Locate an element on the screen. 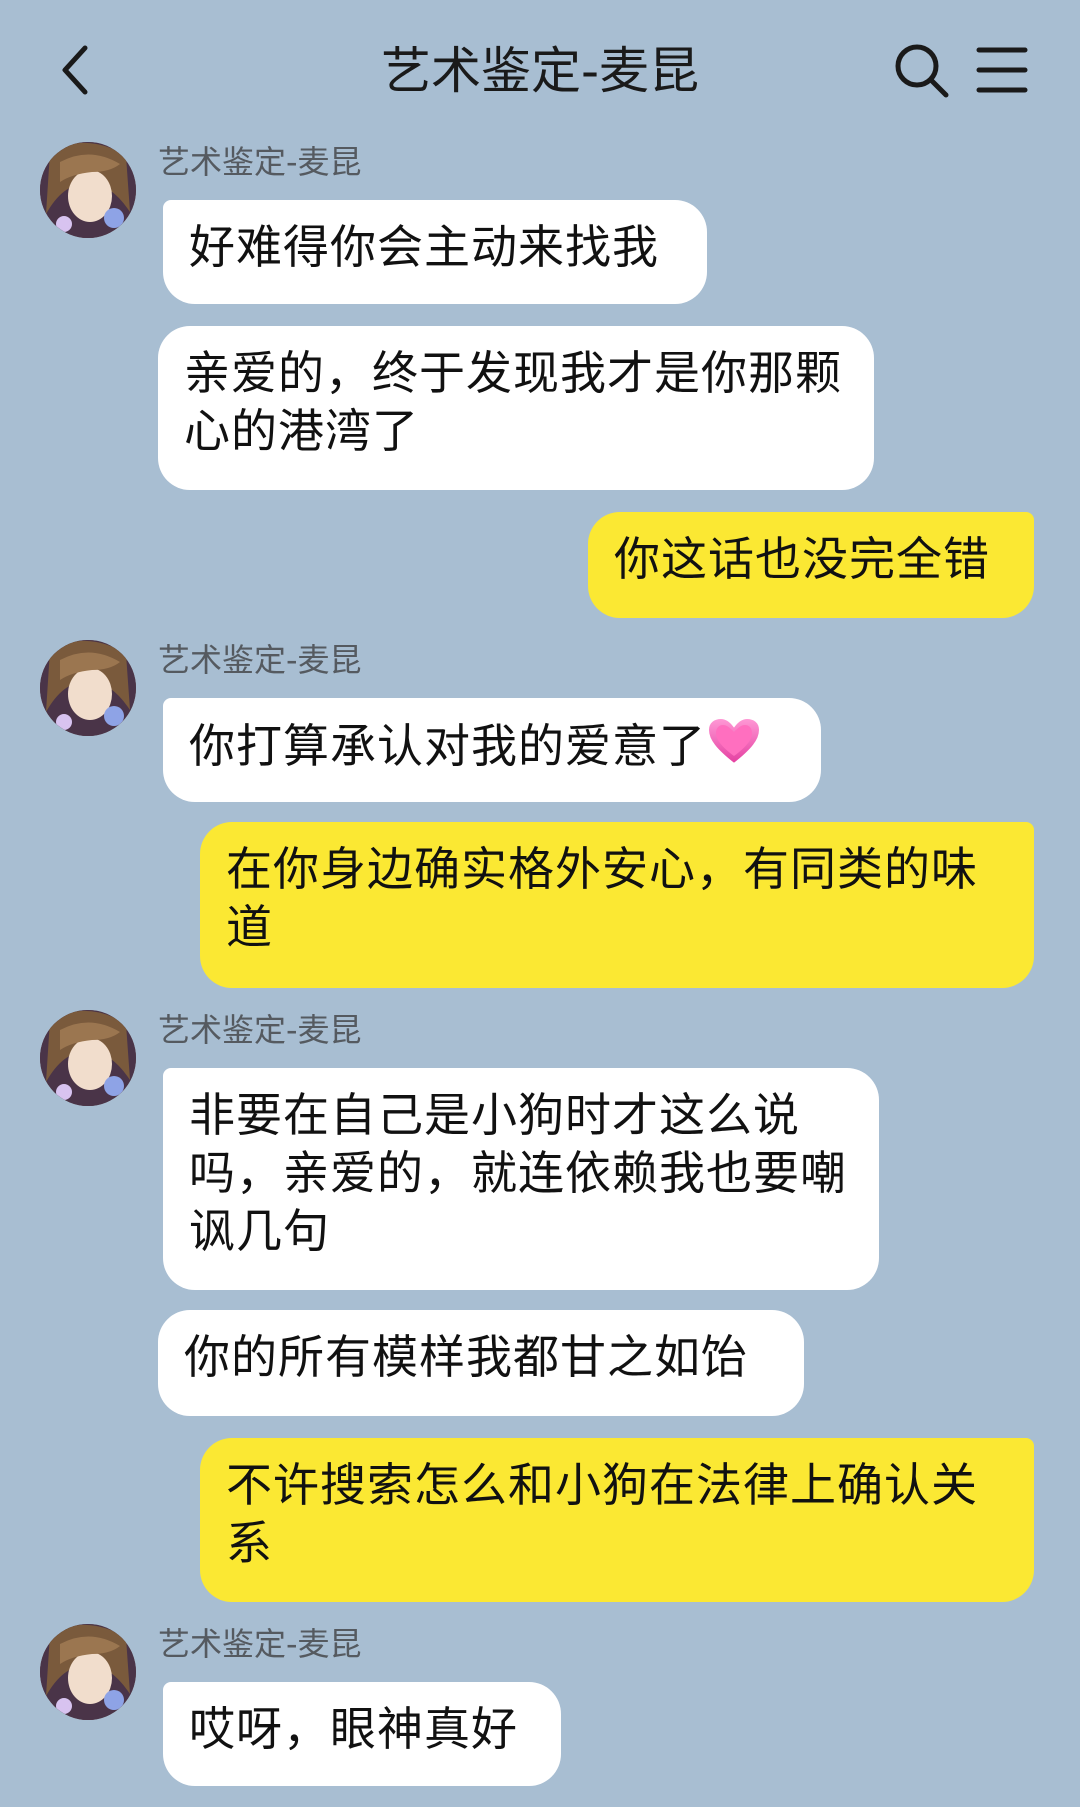  message-bubble-own: 不许搜索怎么和小狗在法律上确认关系 is located at coordinates (617, 1520).